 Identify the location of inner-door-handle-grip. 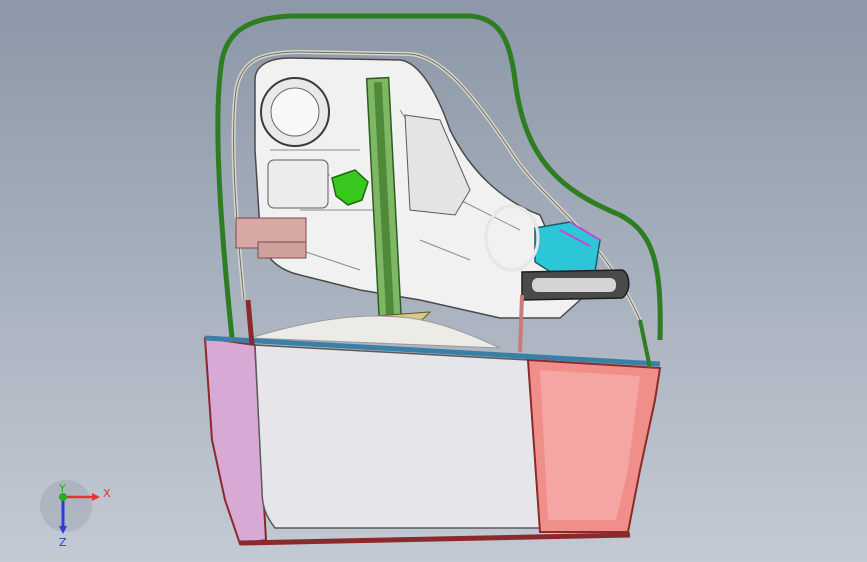
(574, 285).